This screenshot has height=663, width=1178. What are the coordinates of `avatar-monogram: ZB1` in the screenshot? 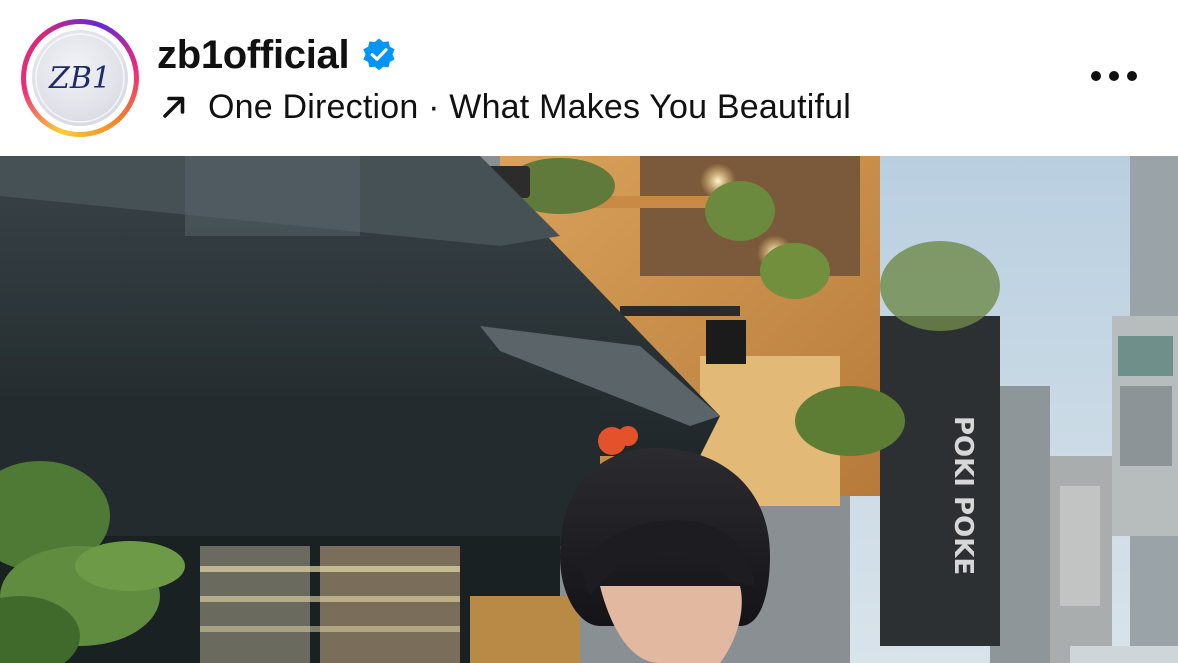 It's located at (79, 78).